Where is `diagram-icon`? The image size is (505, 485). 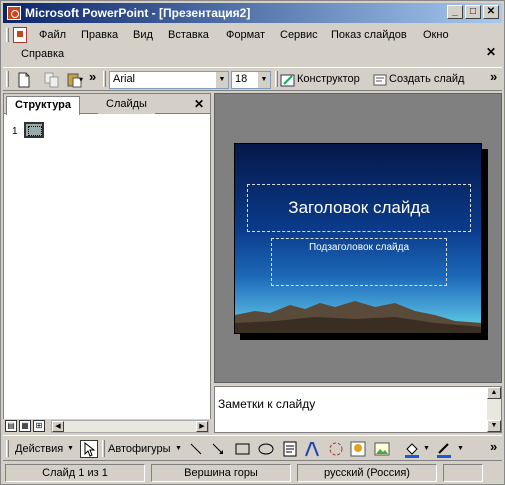
diagram-icon is located at coordinates (336, 449).